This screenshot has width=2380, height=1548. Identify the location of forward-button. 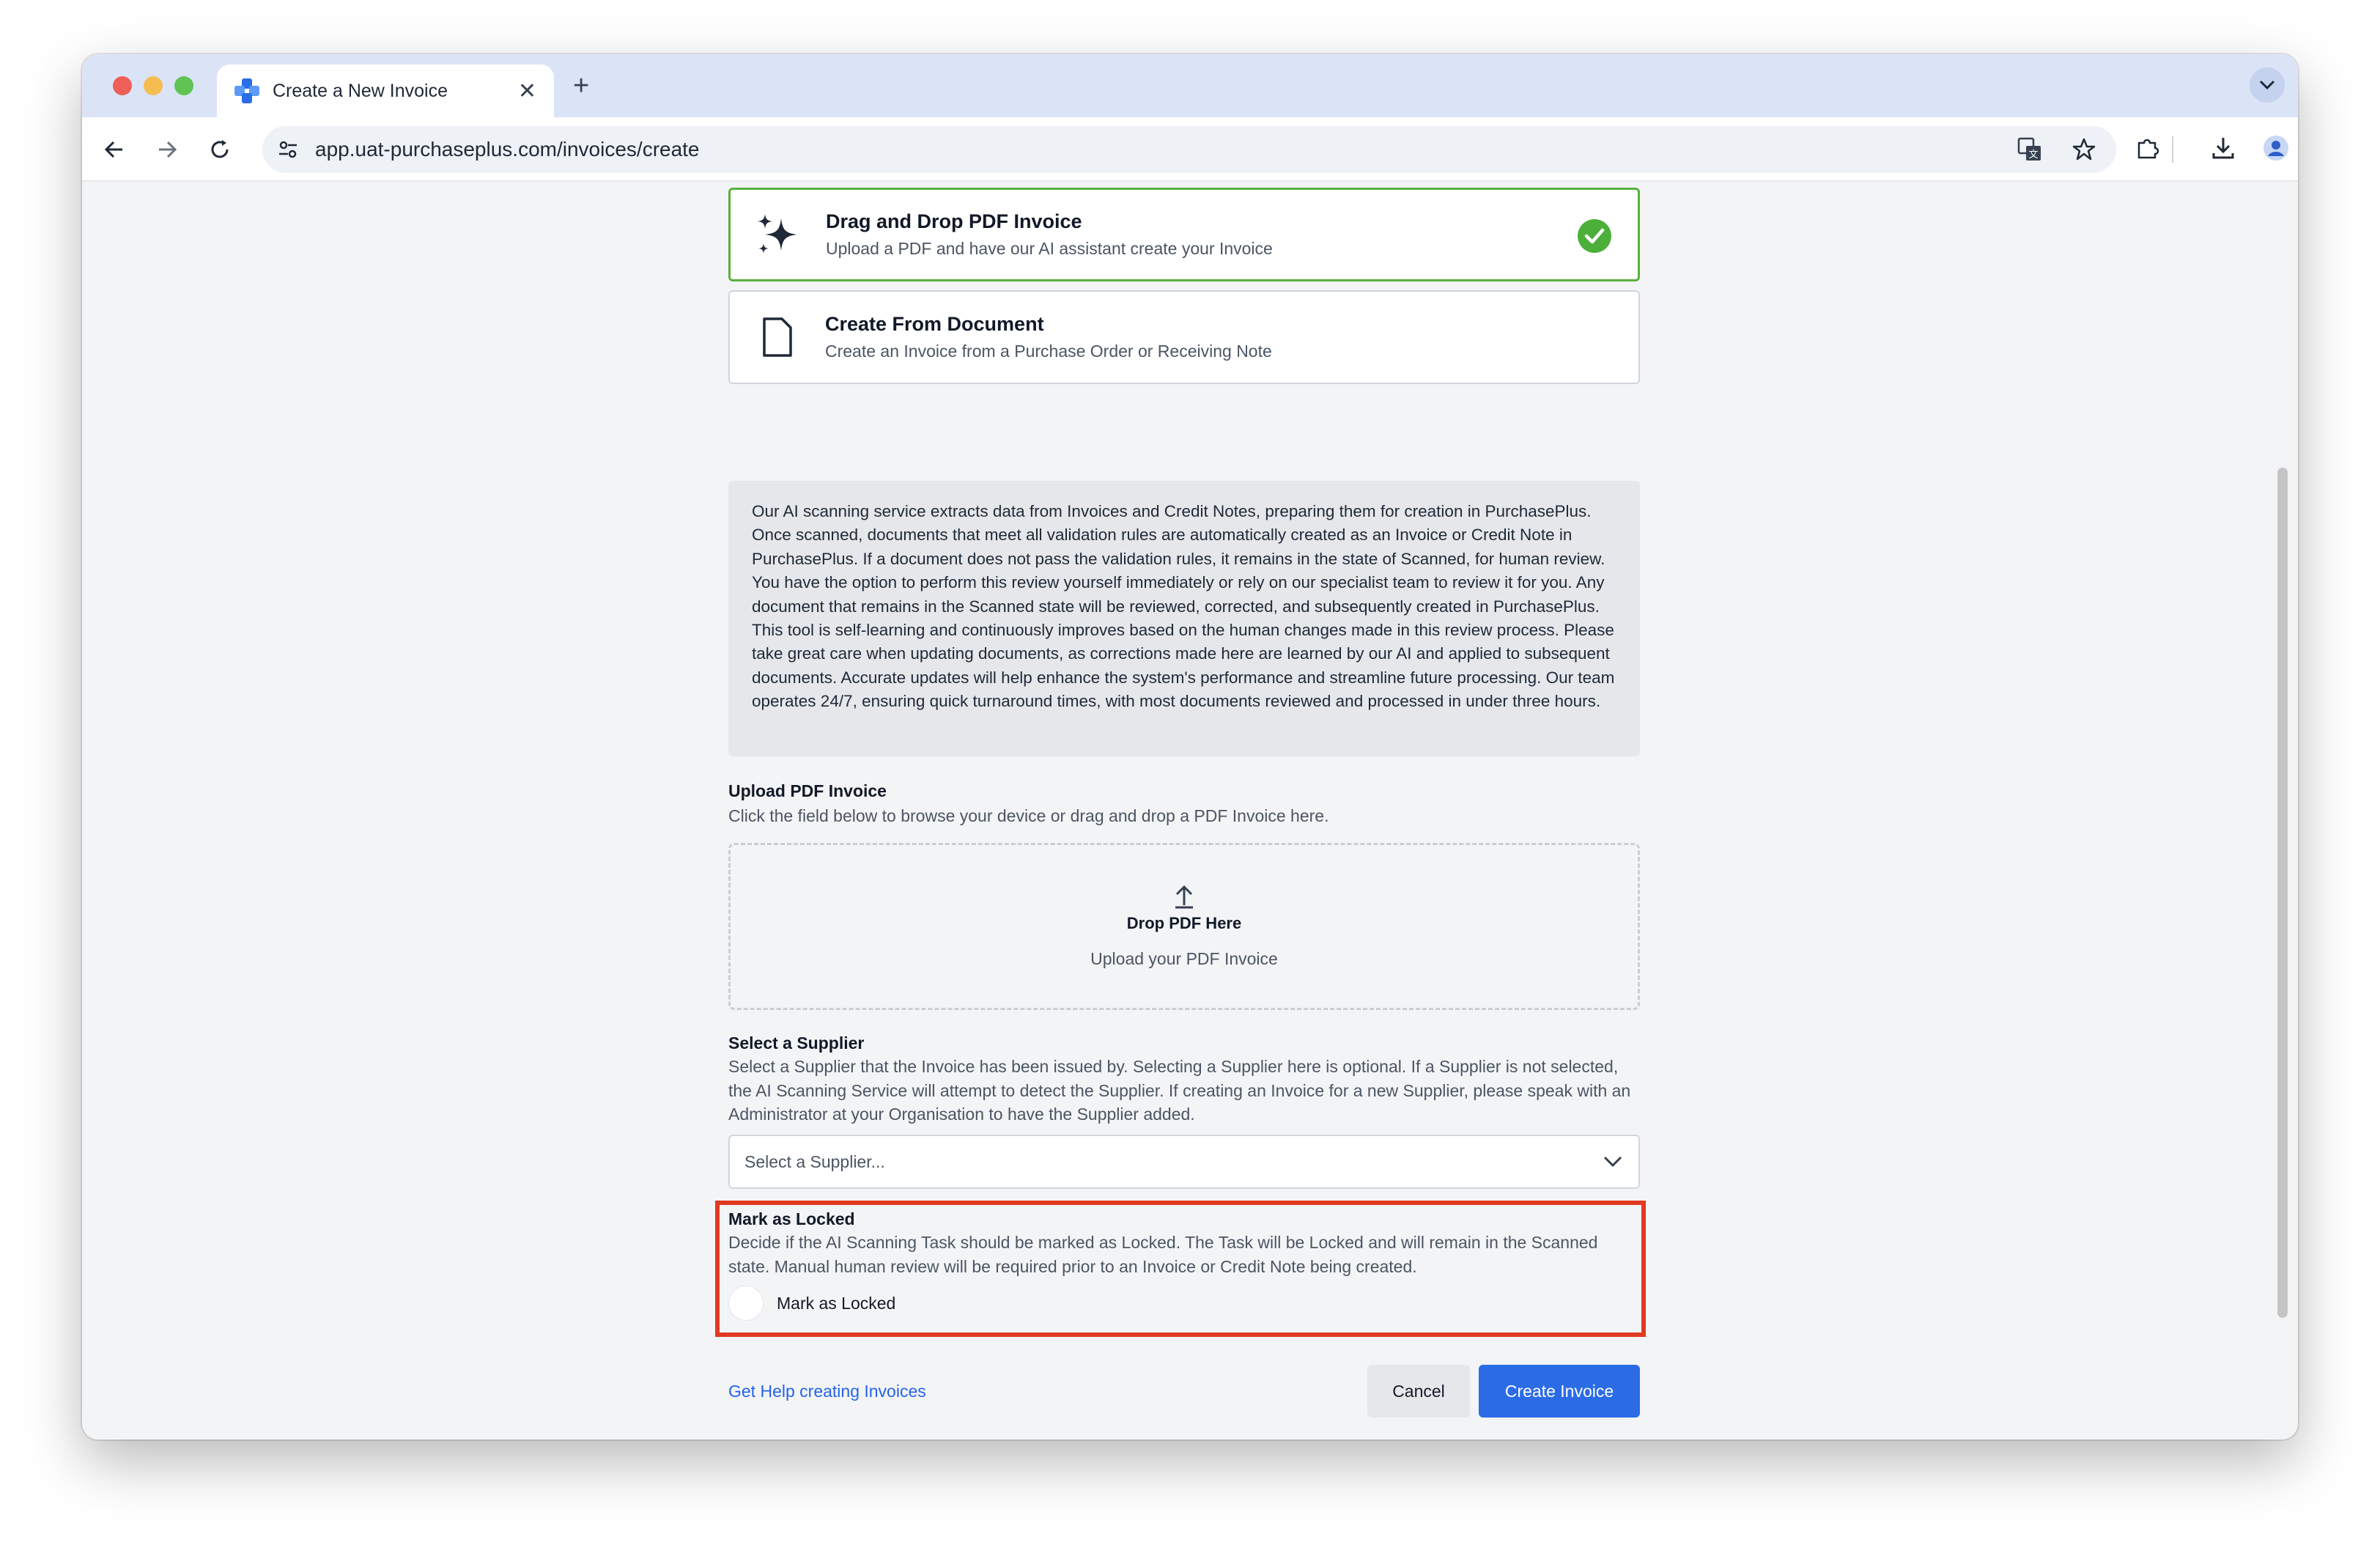
(167, 149).